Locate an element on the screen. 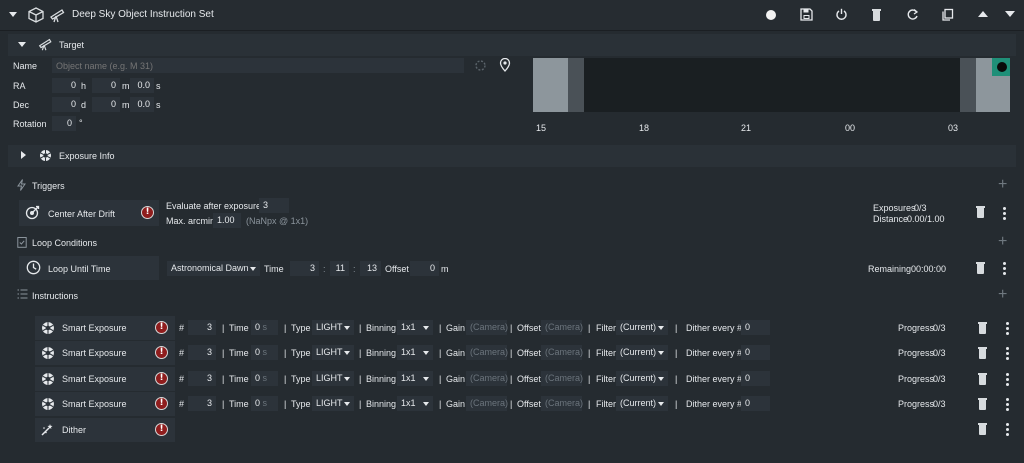  save-icon is located at coordinates (806, 14).